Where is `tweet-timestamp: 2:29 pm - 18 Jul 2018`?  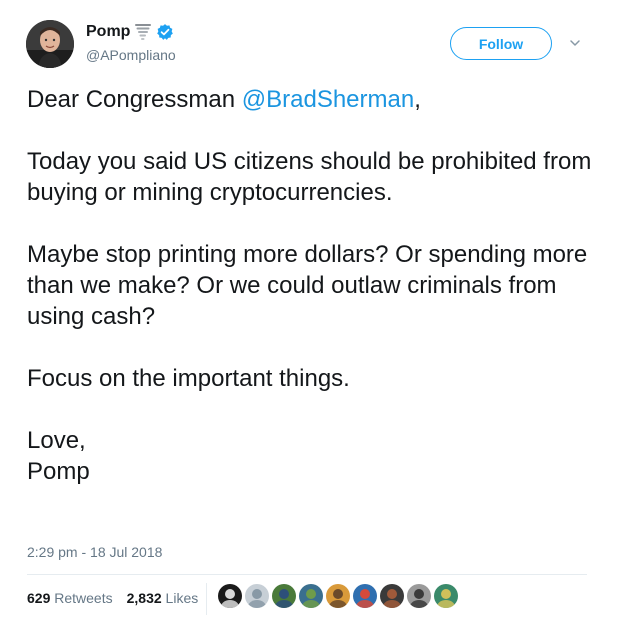 tweet-timestamp: 2:29 pm - 18 Jul 2018 is located at coordinates (94, 552).